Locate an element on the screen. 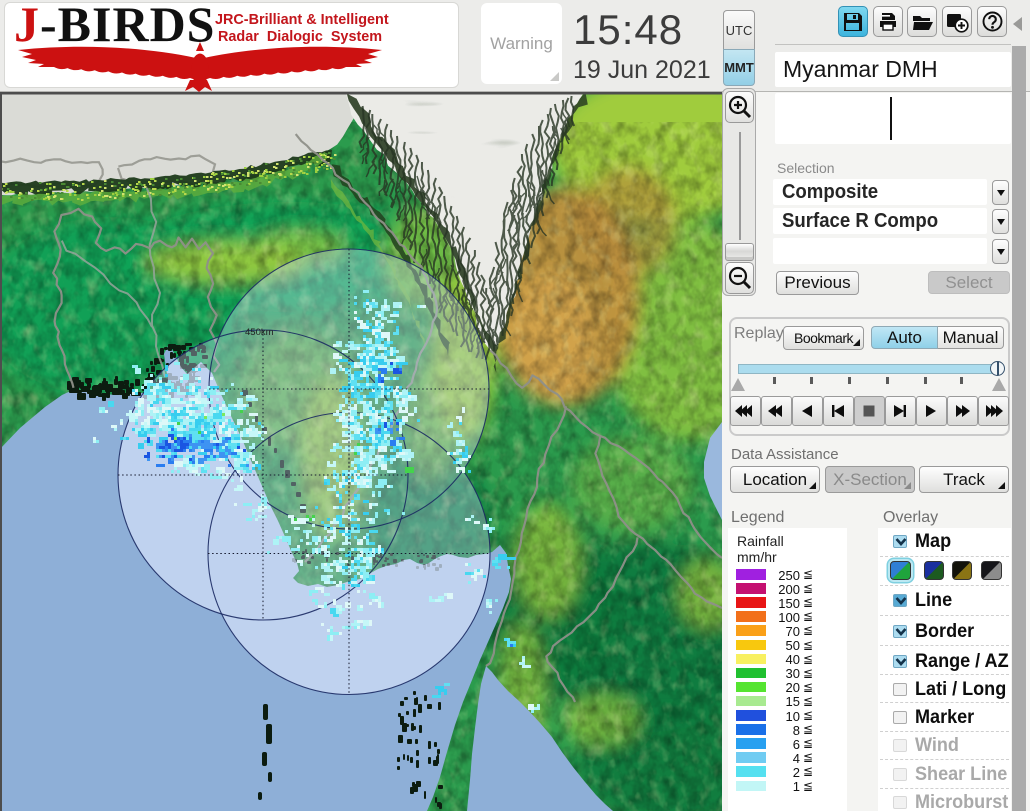 The image size is (1030, 811). svg-text: 450km is located at coordinates (259, 332).